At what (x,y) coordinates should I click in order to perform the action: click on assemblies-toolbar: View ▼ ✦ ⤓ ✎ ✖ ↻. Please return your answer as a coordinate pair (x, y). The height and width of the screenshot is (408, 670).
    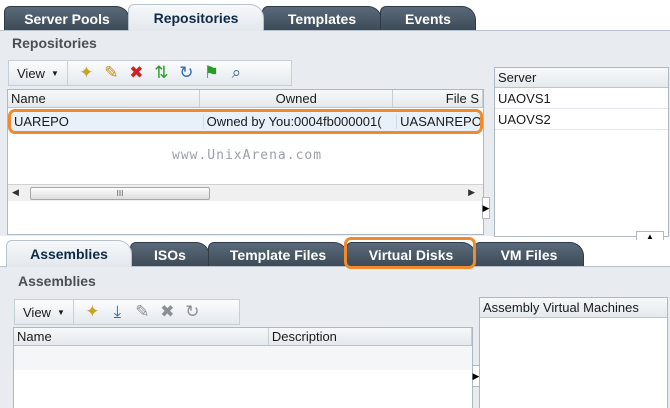
    Looking at the image, I should click on (127, 312).